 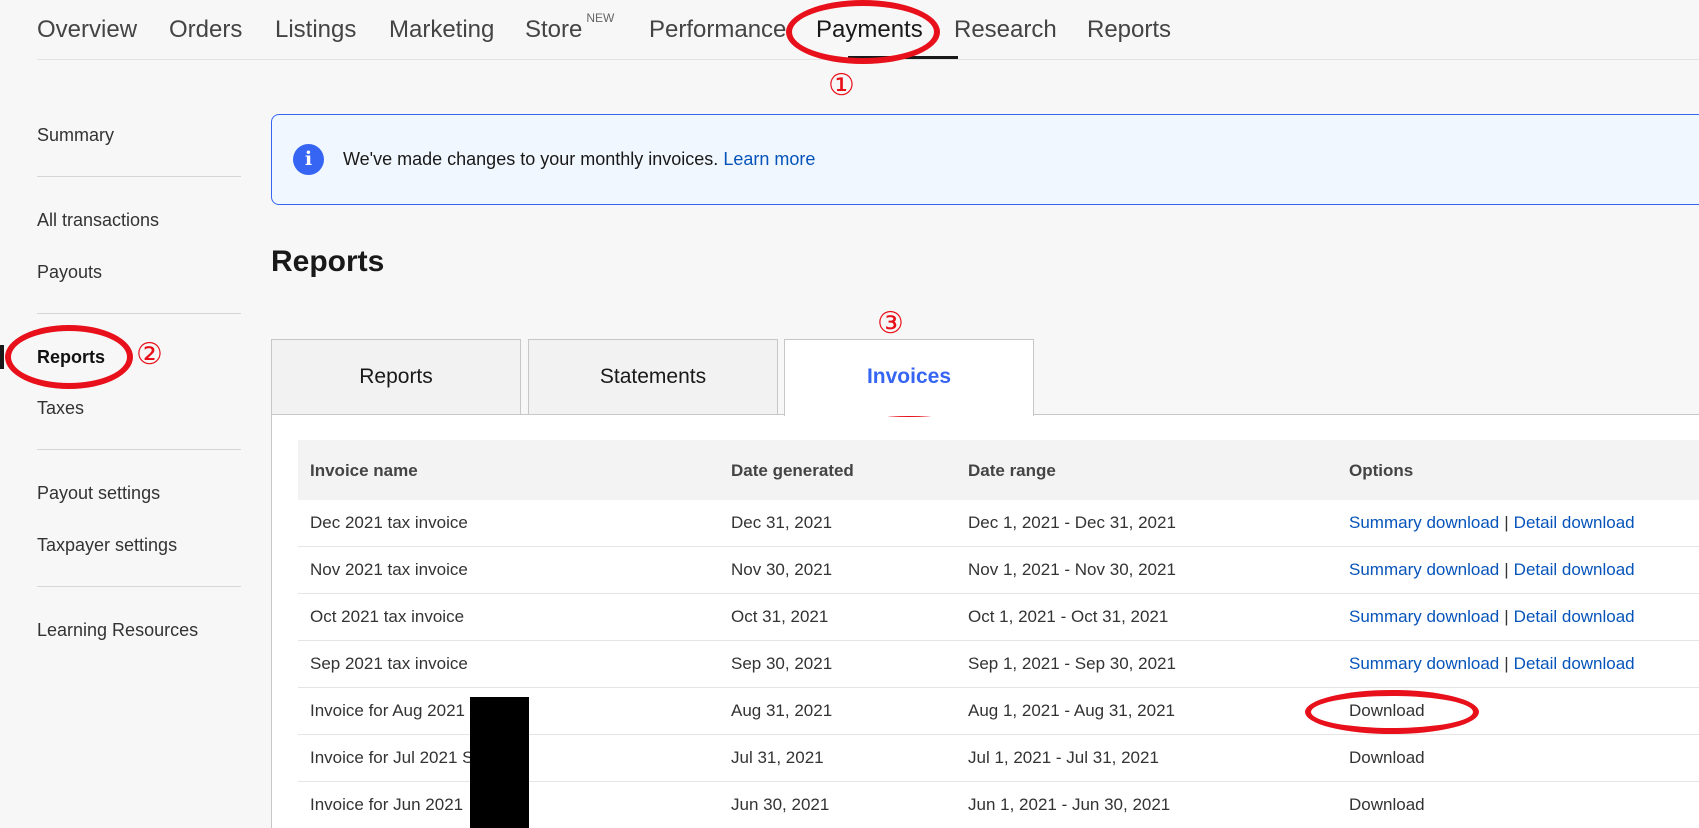 I want to click on date-generated: Jun 30, 2021, so click(x=780, y=804).